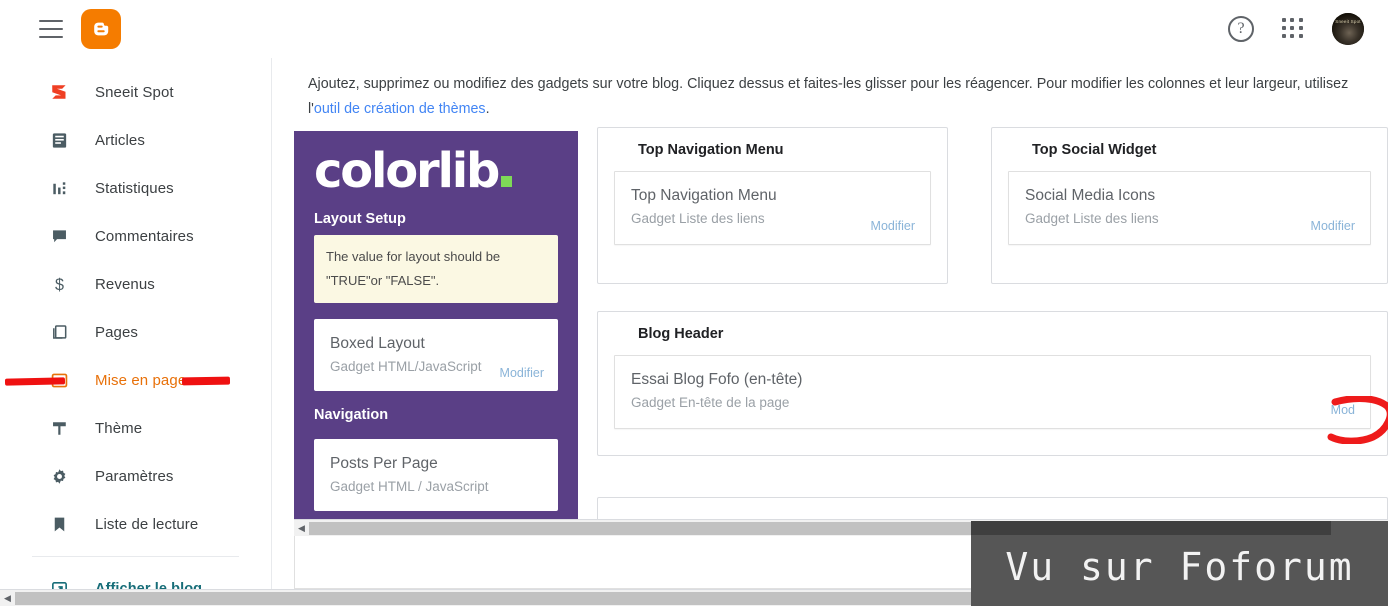  I want to click on sidebar-item-label: Liste de lecture, so click(147, 524).